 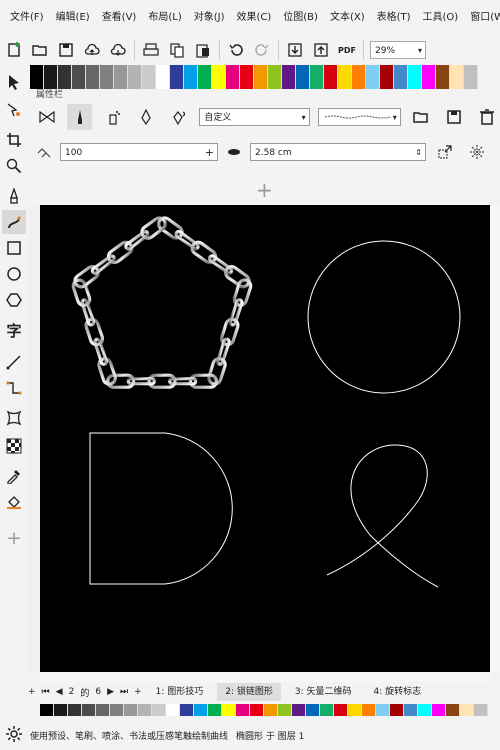 I want to click on pick-tool-icon, so click(x=14, y=82).